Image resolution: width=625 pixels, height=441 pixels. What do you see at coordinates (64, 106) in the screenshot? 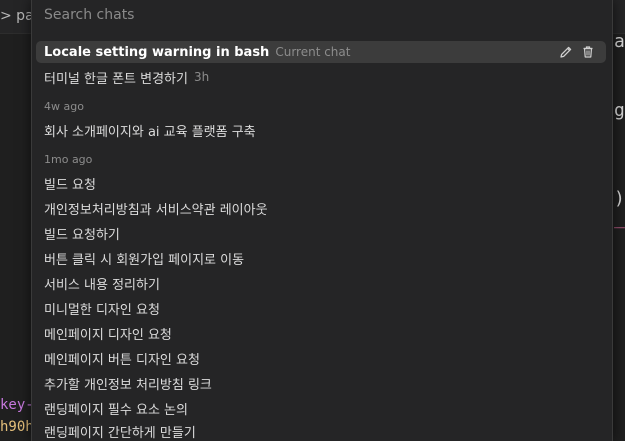
I see `section-heading: 4w ago` at bounding box center [64, 106].